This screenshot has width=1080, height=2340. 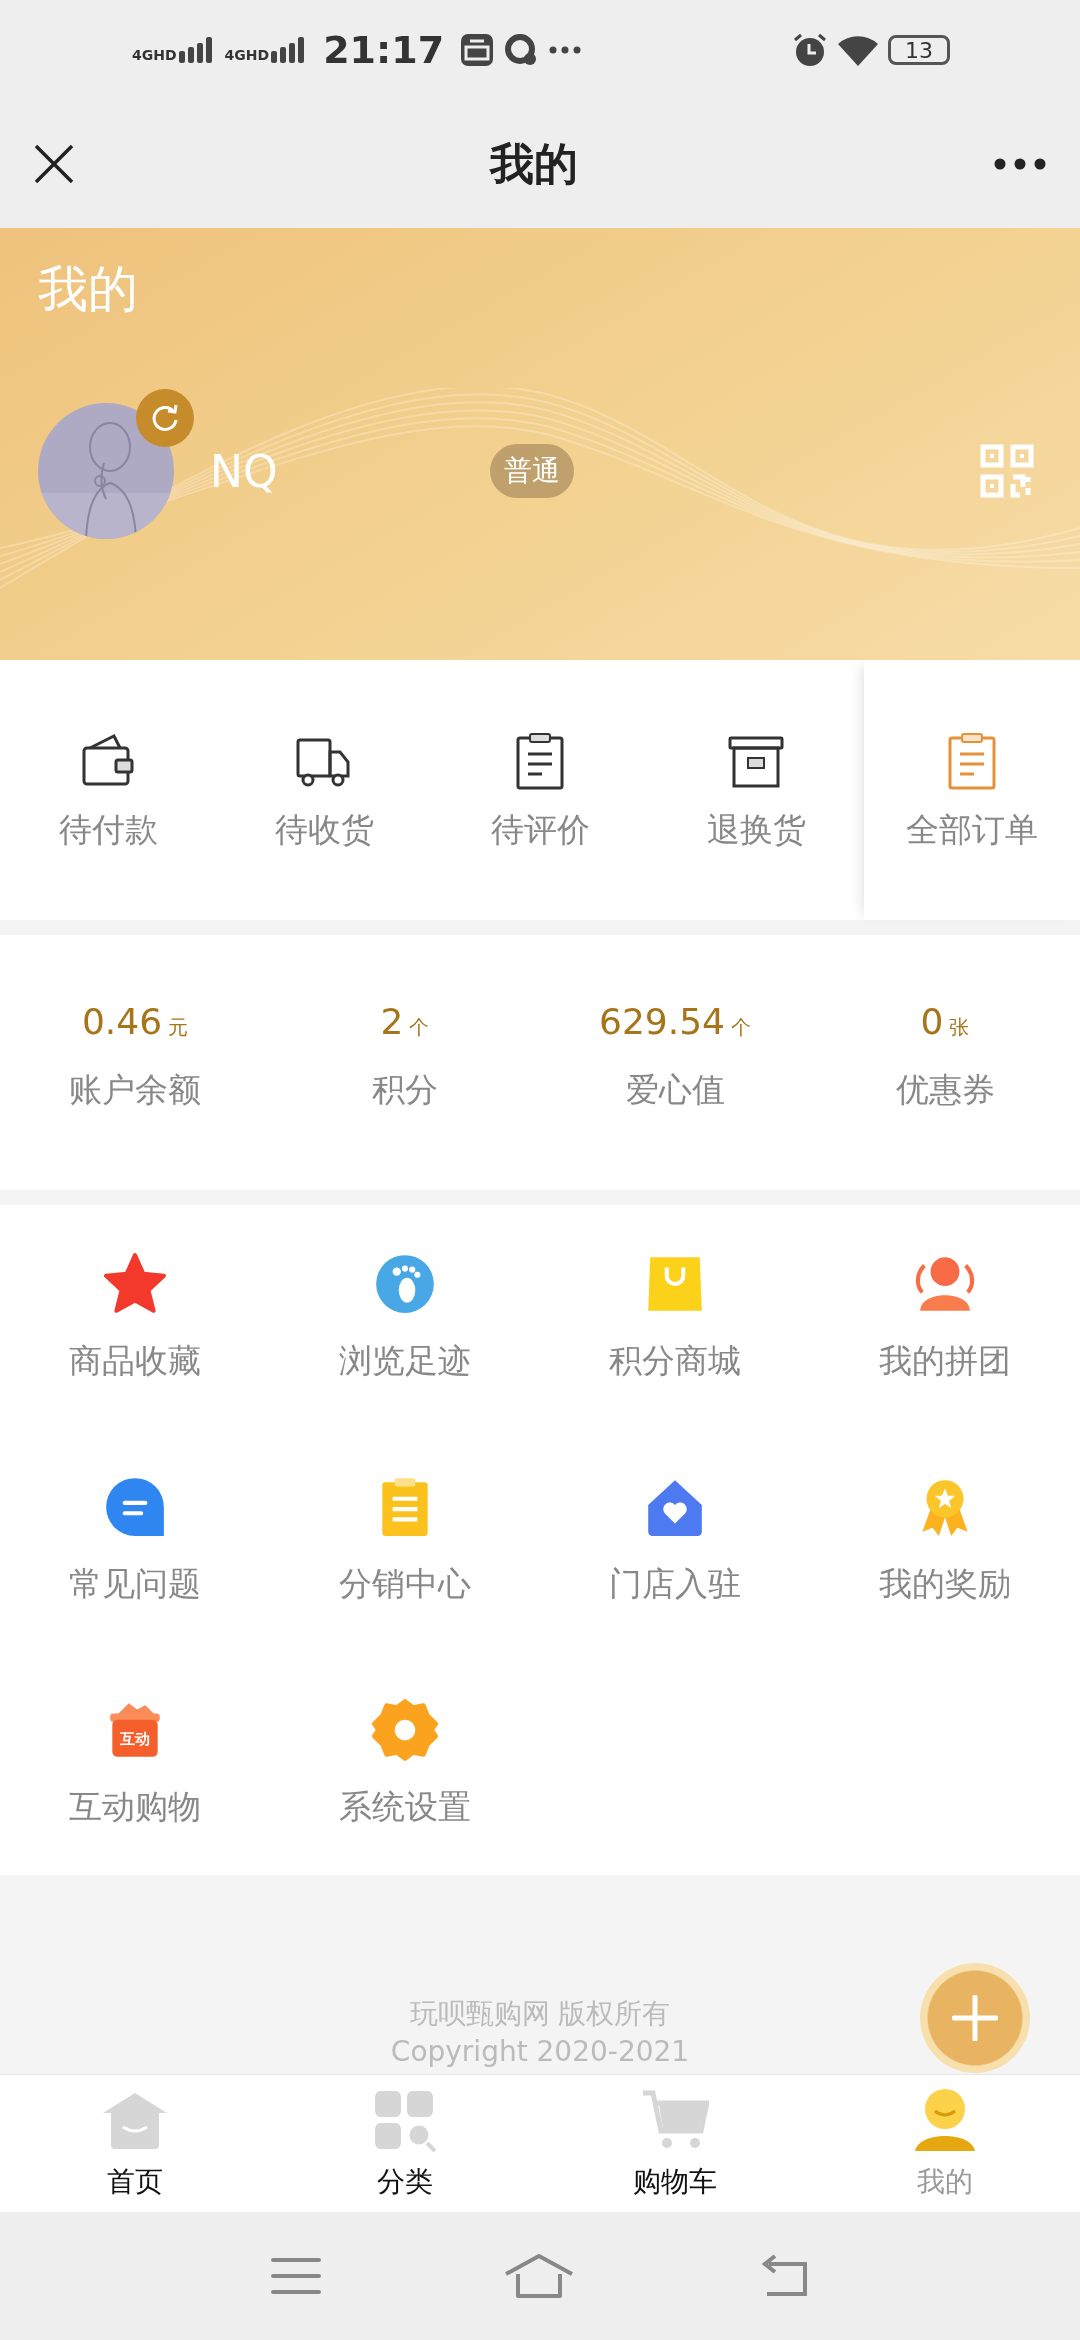 I want to click on footprint-icon, so click(x=405, y=1284).